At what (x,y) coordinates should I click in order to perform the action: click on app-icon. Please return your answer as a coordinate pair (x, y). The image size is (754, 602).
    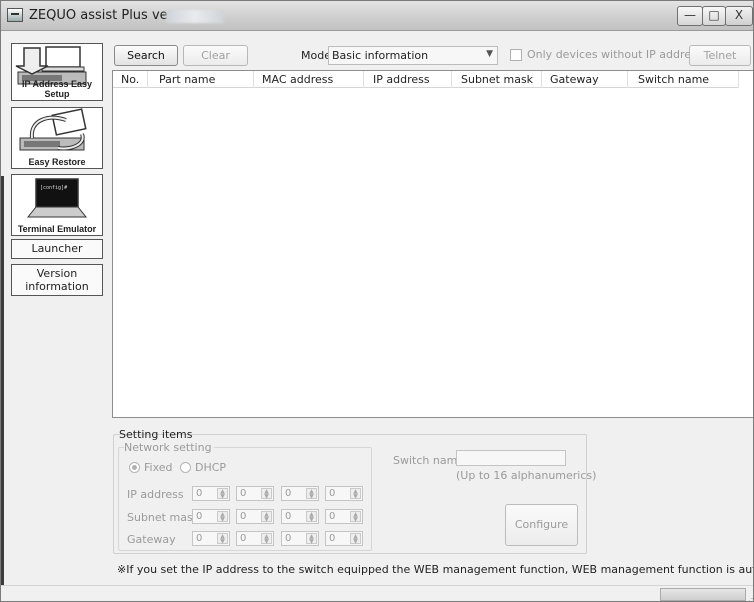
    Looking at the image, I should click on (15, 15).